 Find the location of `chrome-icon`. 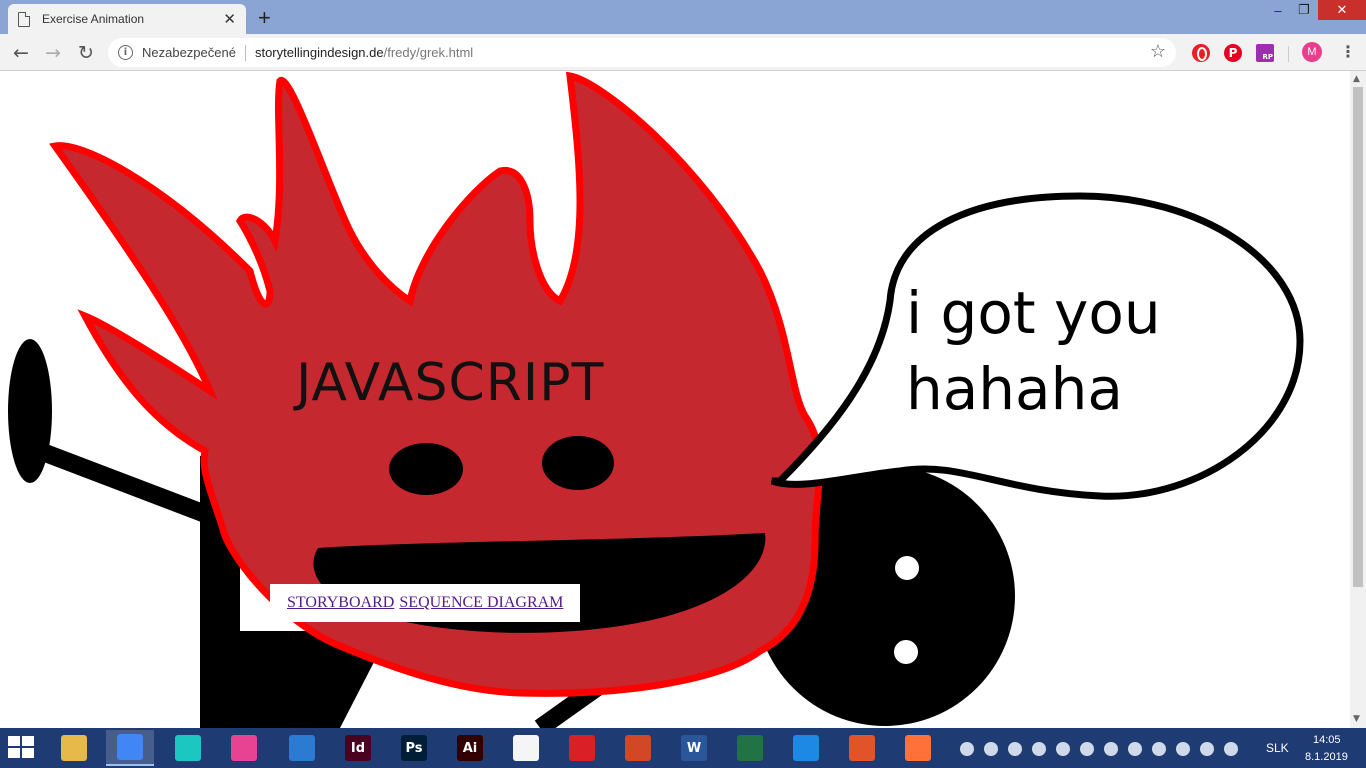

chrome-icon is located at coordinates (130, 747).